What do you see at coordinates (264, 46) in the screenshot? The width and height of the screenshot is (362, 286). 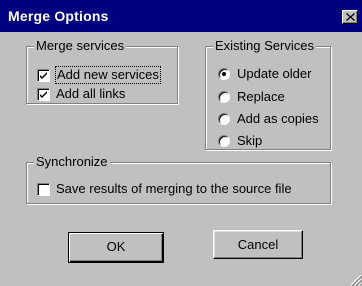 I see `existing-services-legend: Existing Services` at bounding box center [264, 46].